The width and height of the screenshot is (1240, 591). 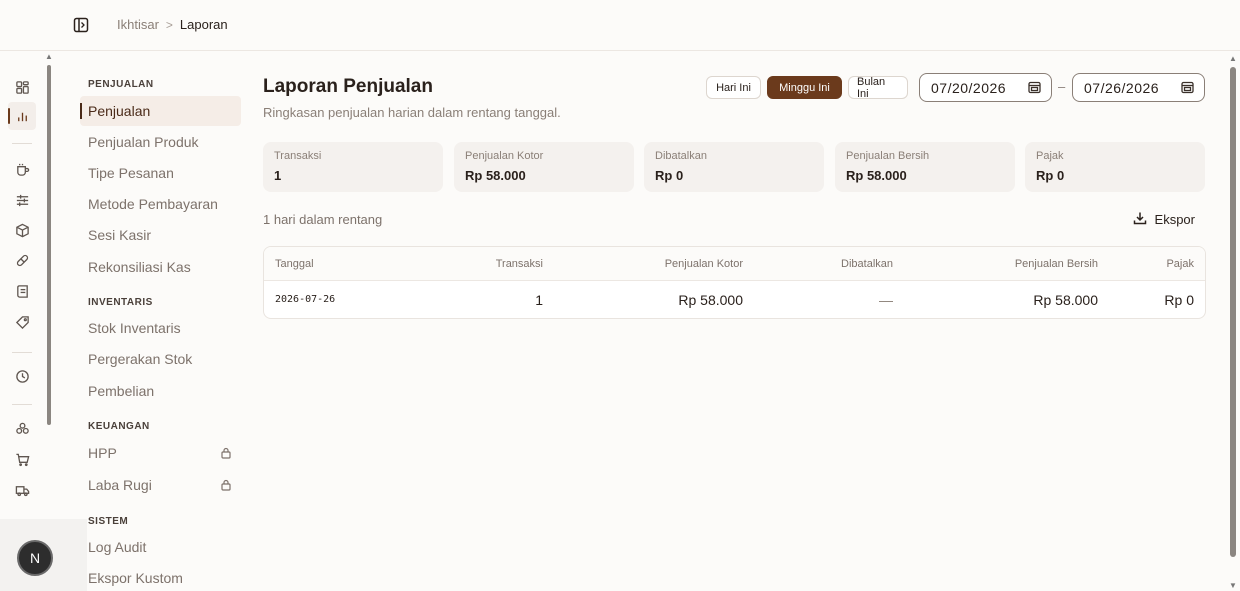 What do you see at coordinates (681, 156) in the screenshot?
I see `stat-label: Dibatalkan` at bounding box center [681, 156].